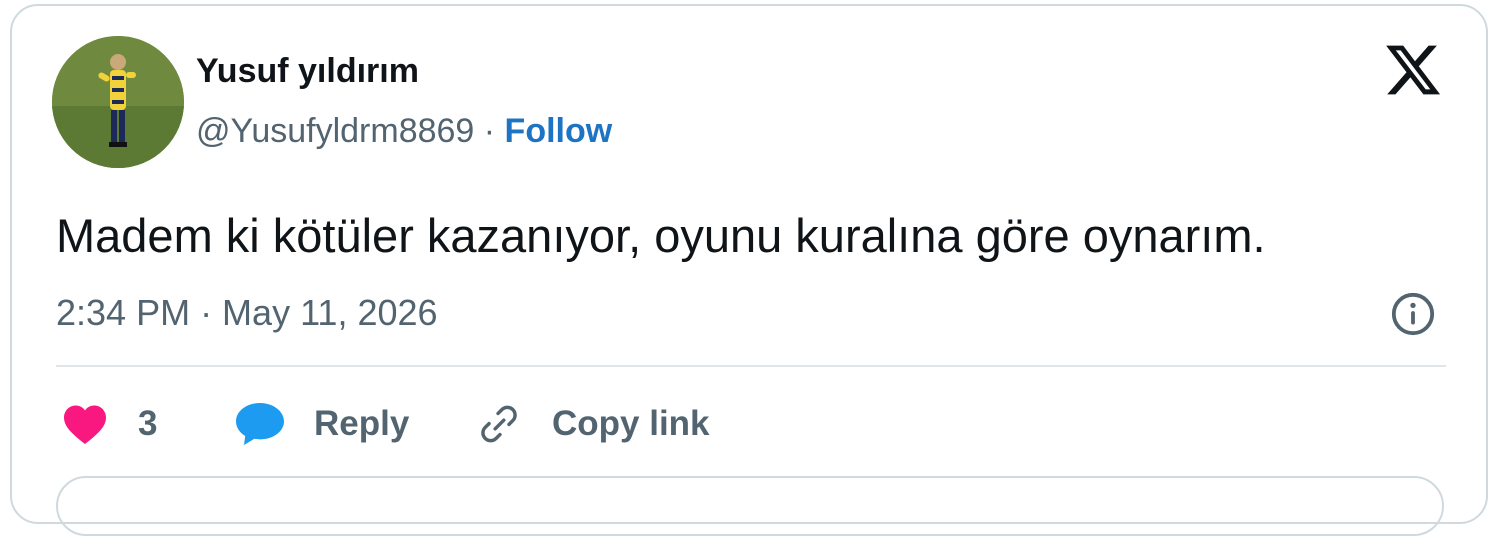 The height and width of the screenshot is (536, 1499). I want to click on avatar, so click(118, 102).